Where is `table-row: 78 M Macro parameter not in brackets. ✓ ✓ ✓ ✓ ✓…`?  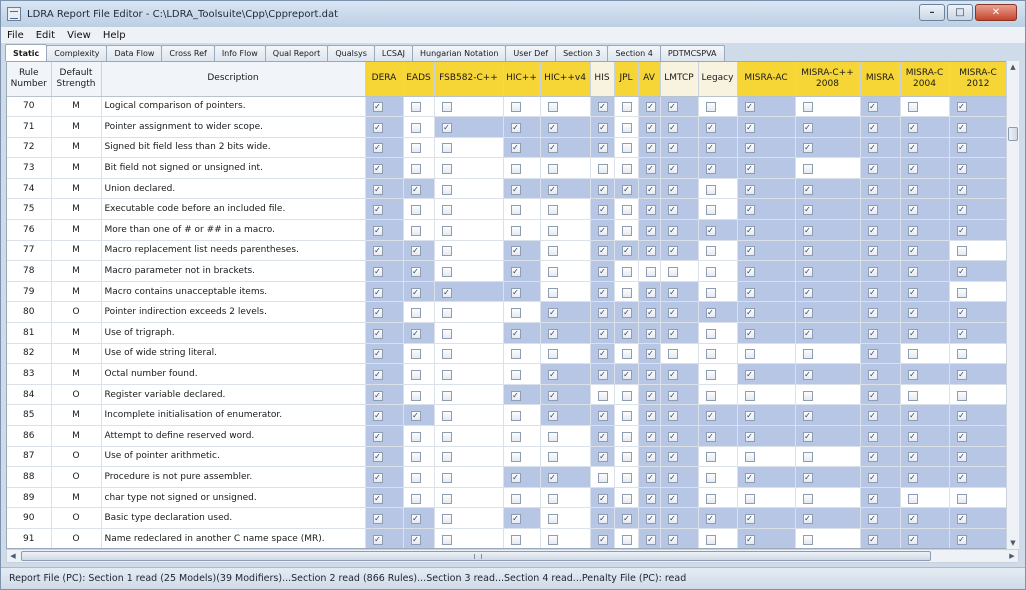 table-row: 78 M Macro parameter not in brackets. ✓ ✓ ✓ ✓ ✓… is located at coordinates (507, 271).